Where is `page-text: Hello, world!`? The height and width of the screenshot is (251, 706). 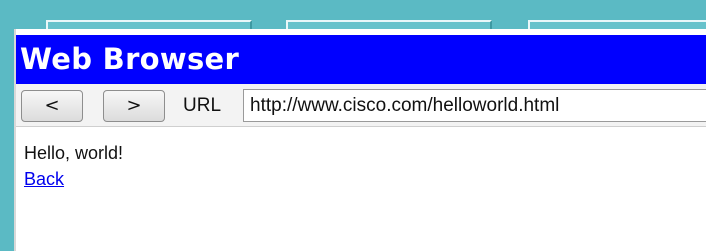
page-text: Hello, world! is located at coordinates (74, 153).